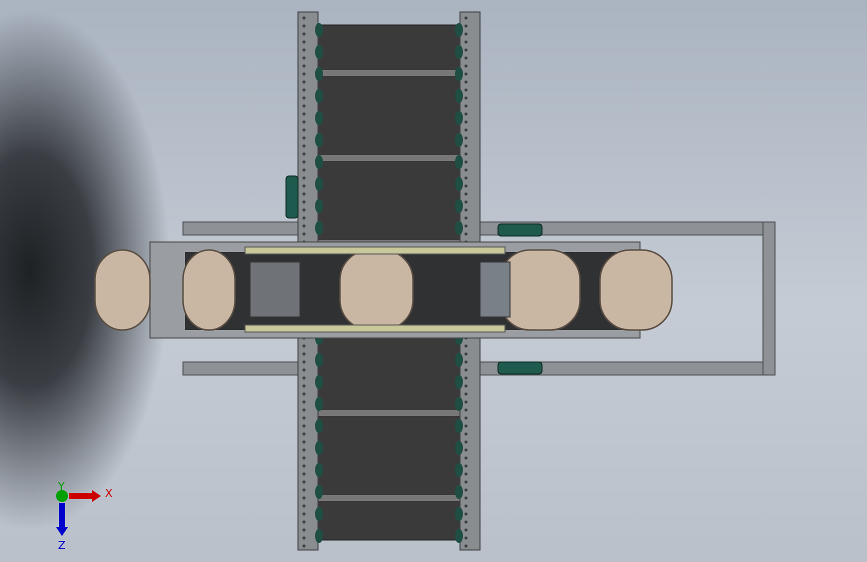 The height and width of the screenshot is (562, 867). What do you see at coordinates (61, 486) in the screenshot?
I see `axis-label: Y` at bounding box center [61, 486].